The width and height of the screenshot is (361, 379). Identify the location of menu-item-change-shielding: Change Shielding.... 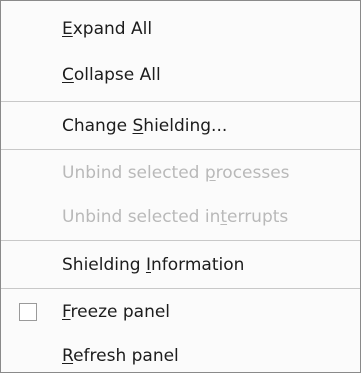
(180, 126).